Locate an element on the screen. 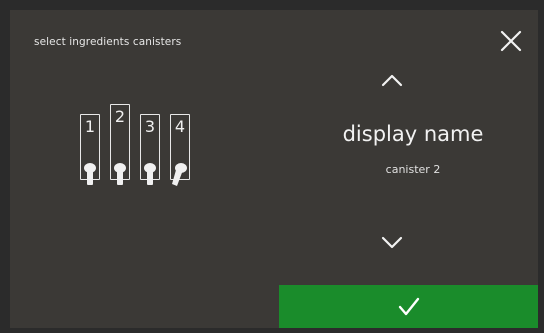 Image resolution: width=544 pixels, height=333 pixels. checkmark-icon is located at coordinates (409, 306).